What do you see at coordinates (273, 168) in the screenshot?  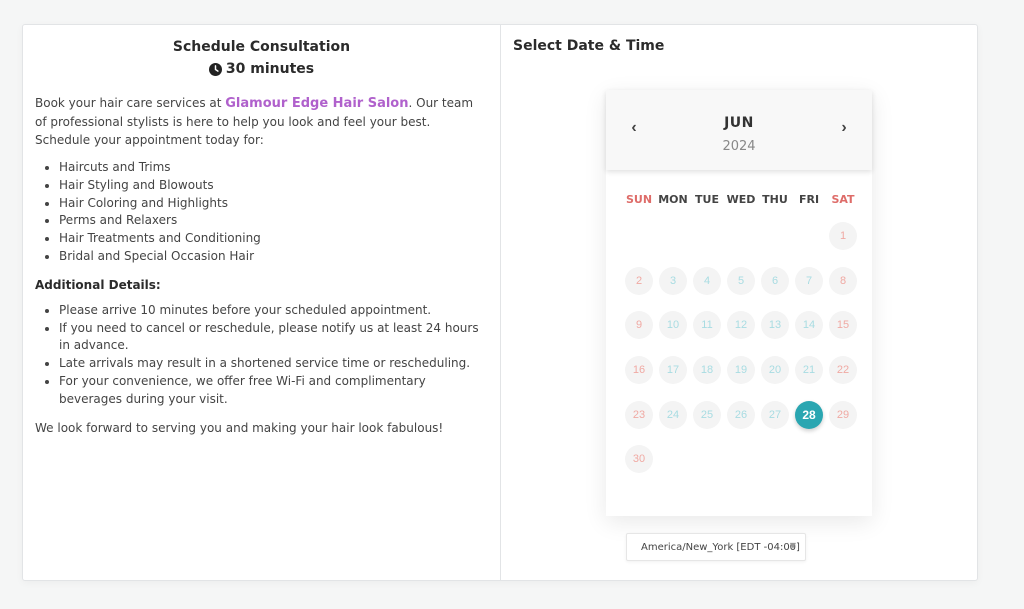 I see `list-item: Haircuts and Trims` at bounding box center [273, 168].